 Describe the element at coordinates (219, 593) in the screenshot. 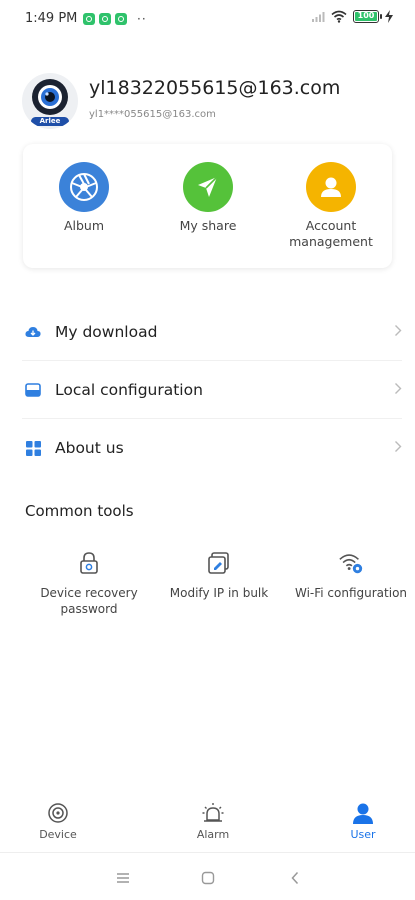

I see `tool-label: Modify IP in bulk` at that location.